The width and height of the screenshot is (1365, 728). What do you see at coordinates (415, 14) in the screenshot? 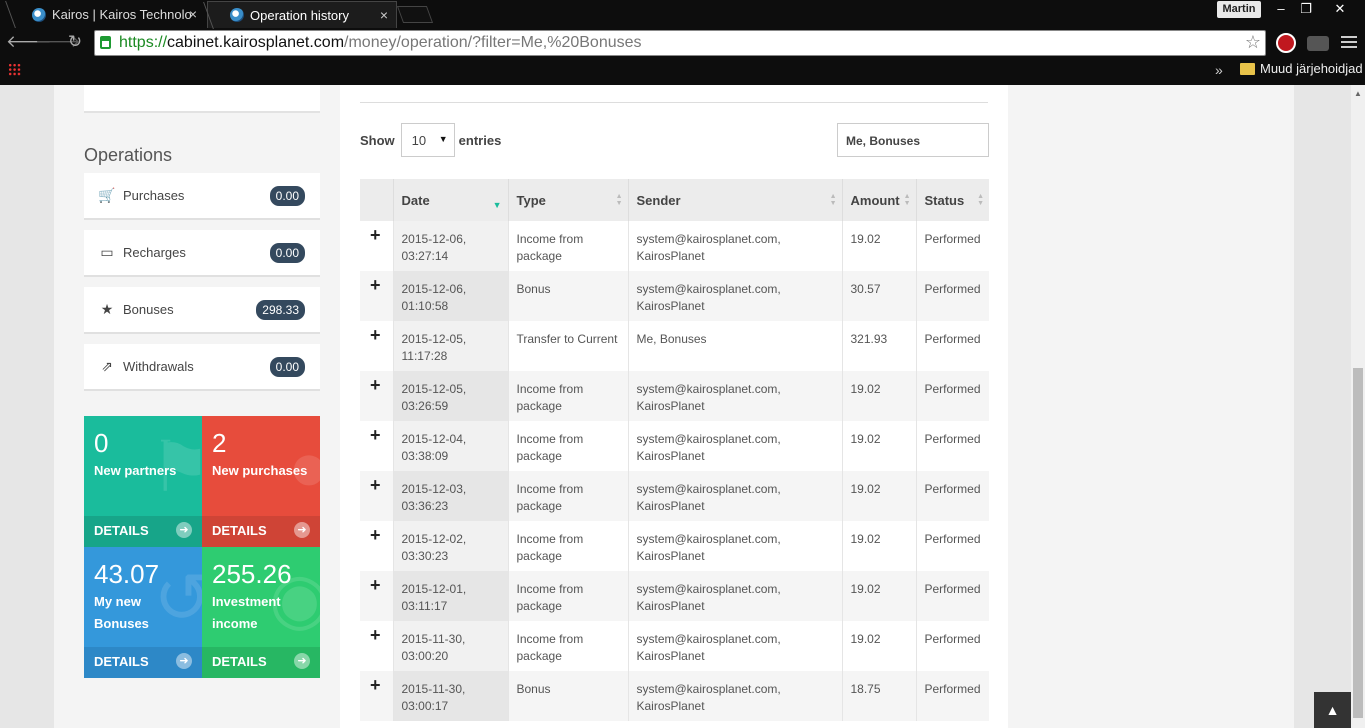
I see `new-tab-button` at bounding box center [415, 14].